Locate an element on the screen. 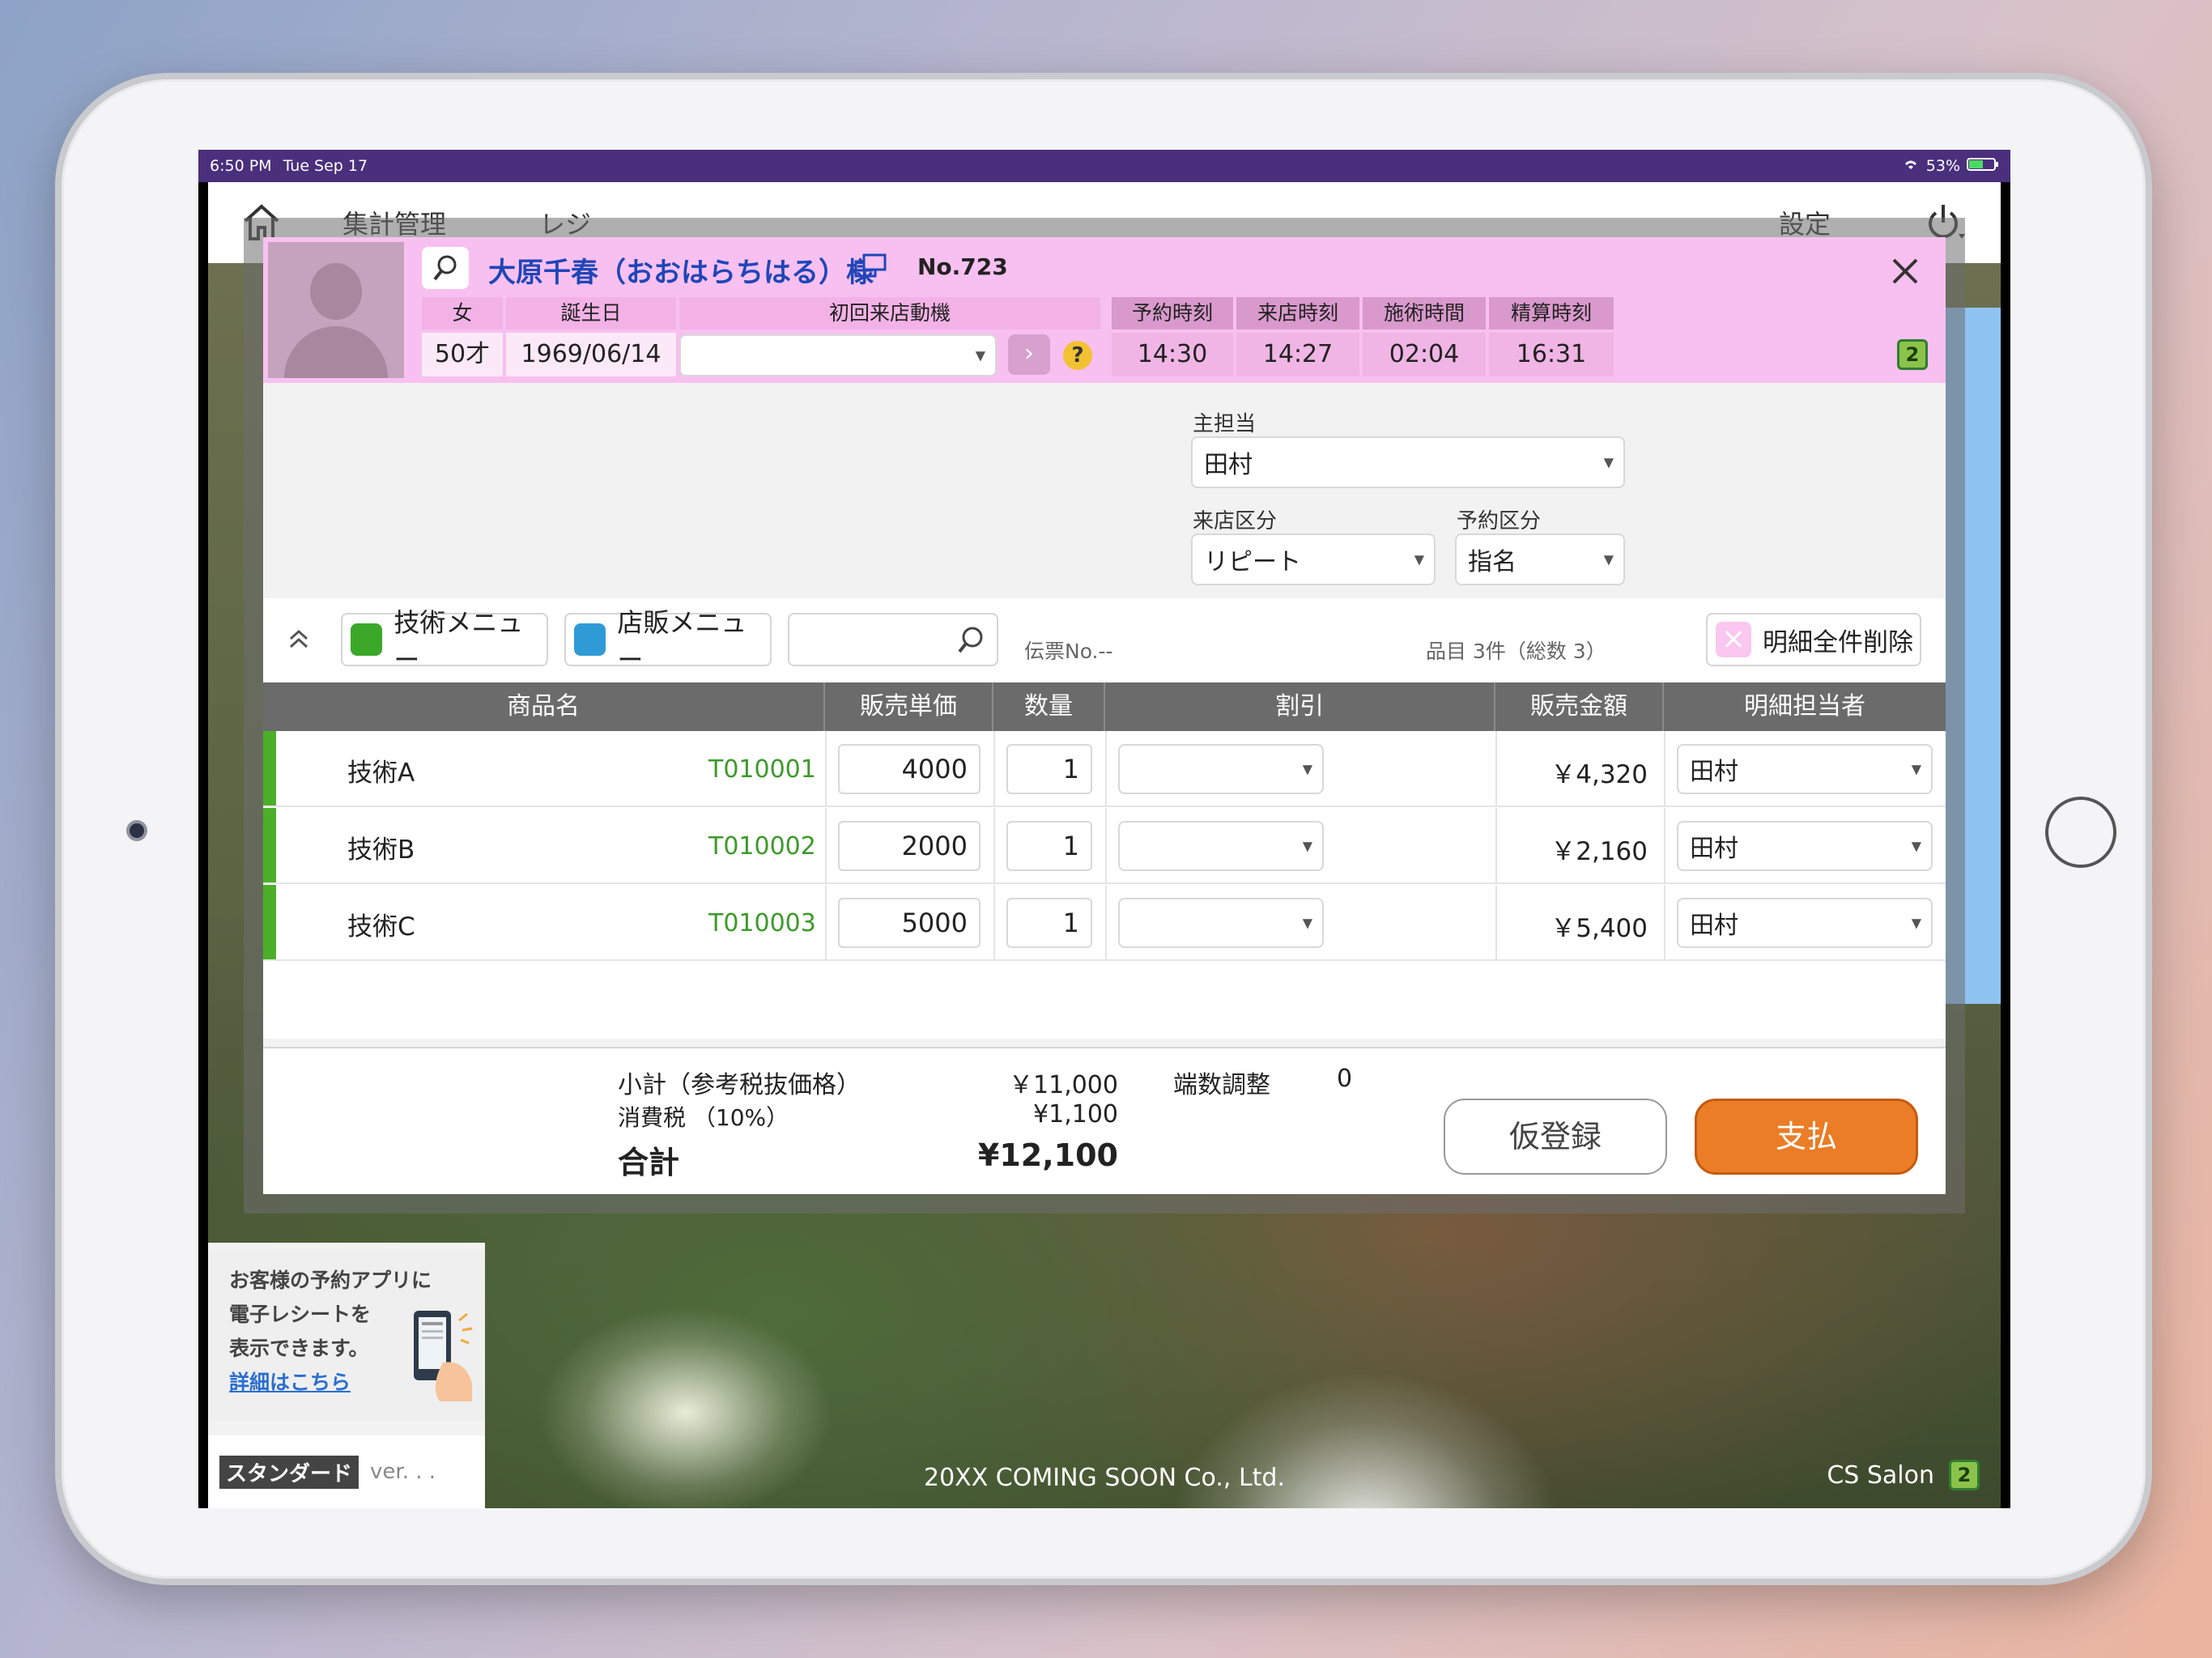  col-amount: 販売金額 is located at coordinates (1580, 706).